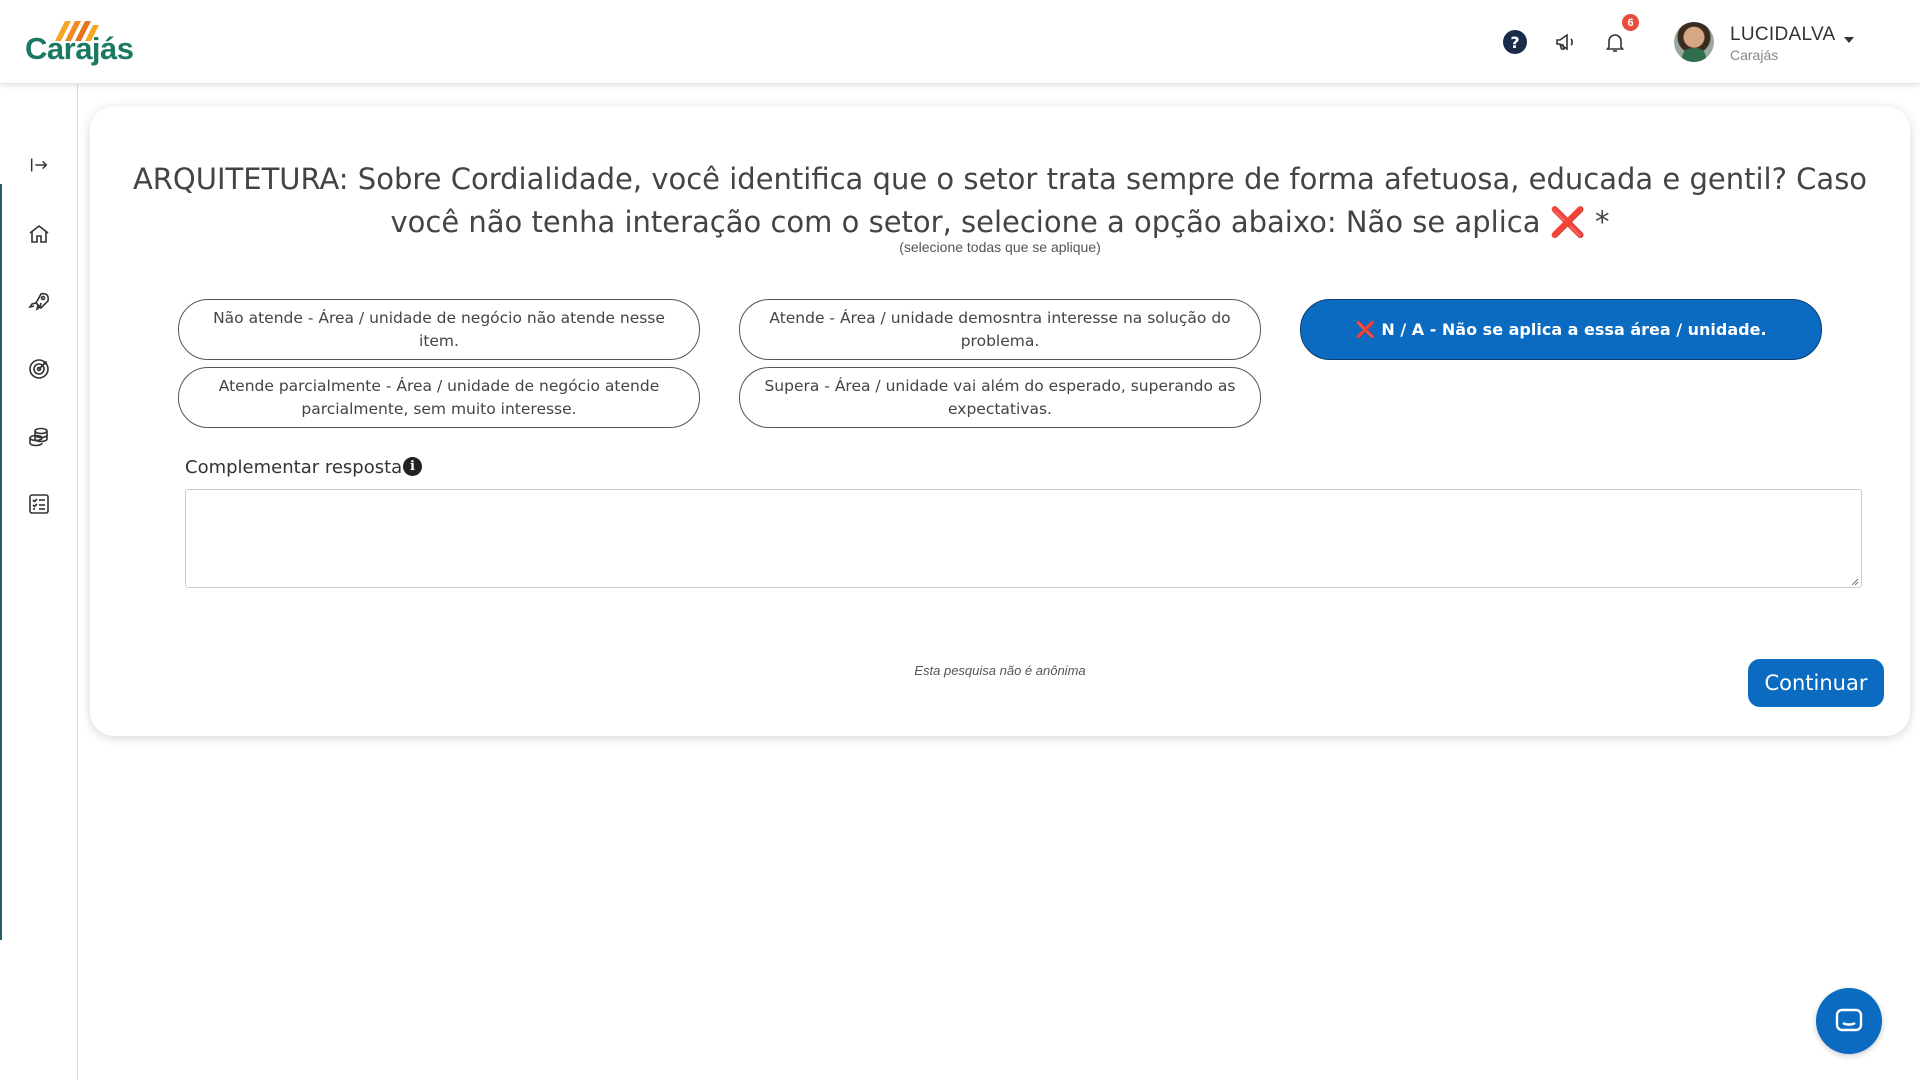  Describe the element at coordinates (412, 466) in the screenshot. I see `info-icon: i` at that location.